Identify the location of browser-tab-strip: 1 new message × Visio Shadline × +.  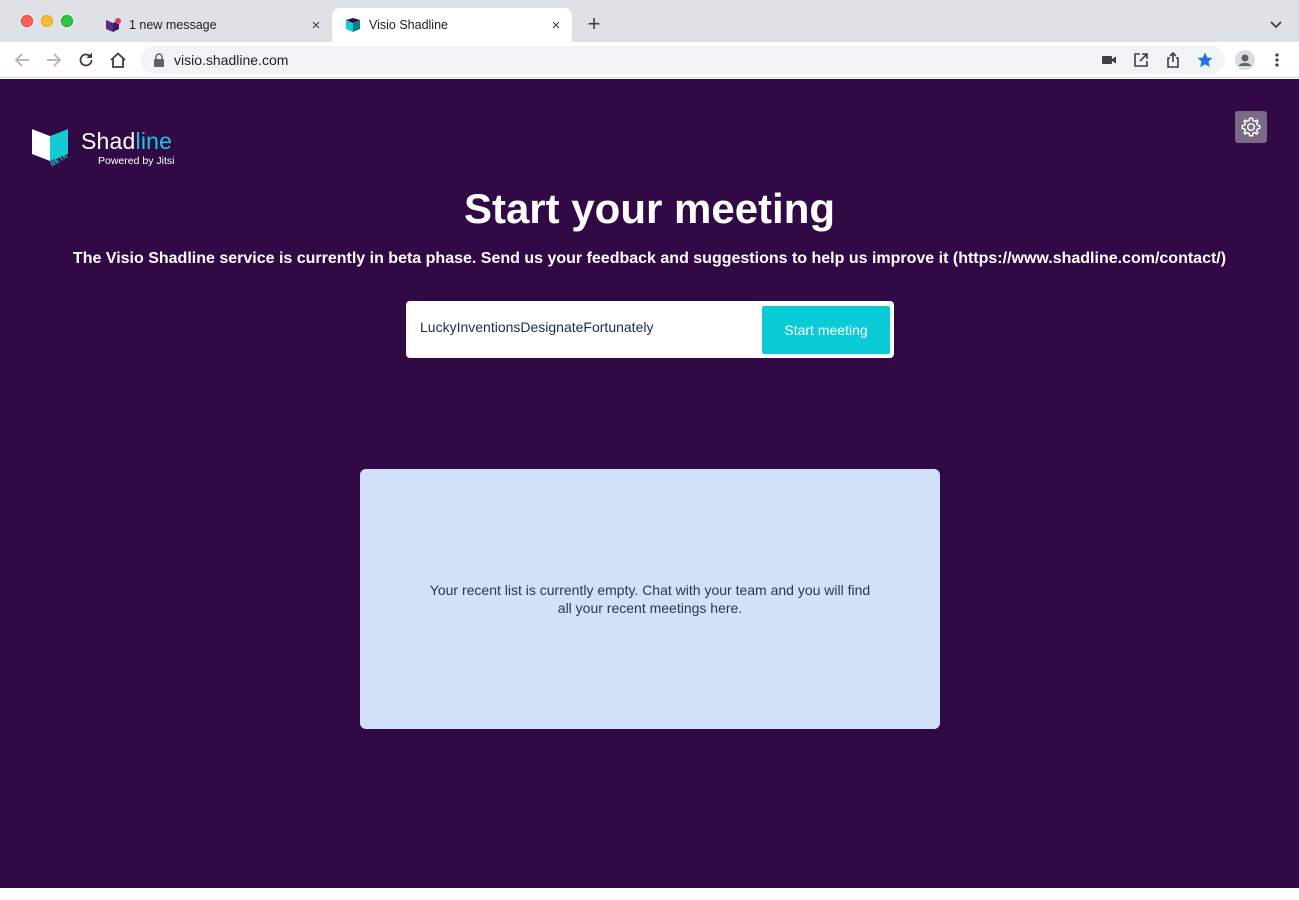
(649, 21).